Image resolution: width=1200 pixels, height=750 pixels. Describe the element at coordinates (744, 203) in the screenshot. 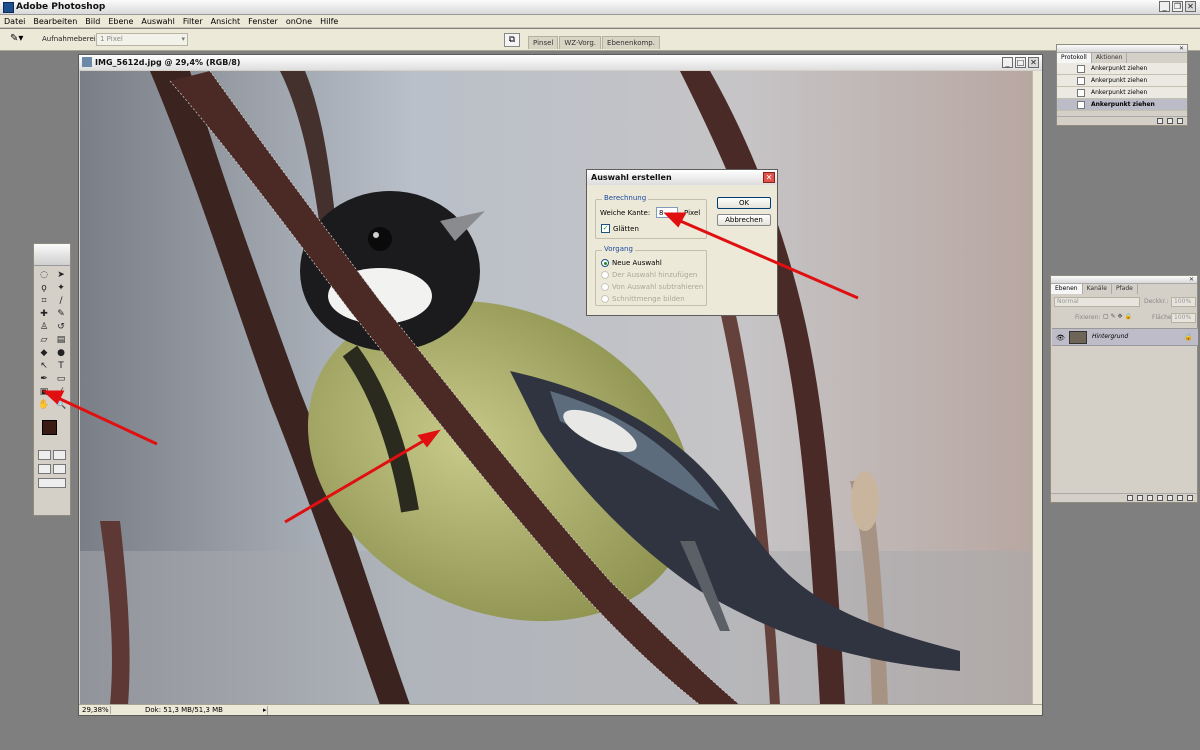

I see `ok-button: OK` at that location.